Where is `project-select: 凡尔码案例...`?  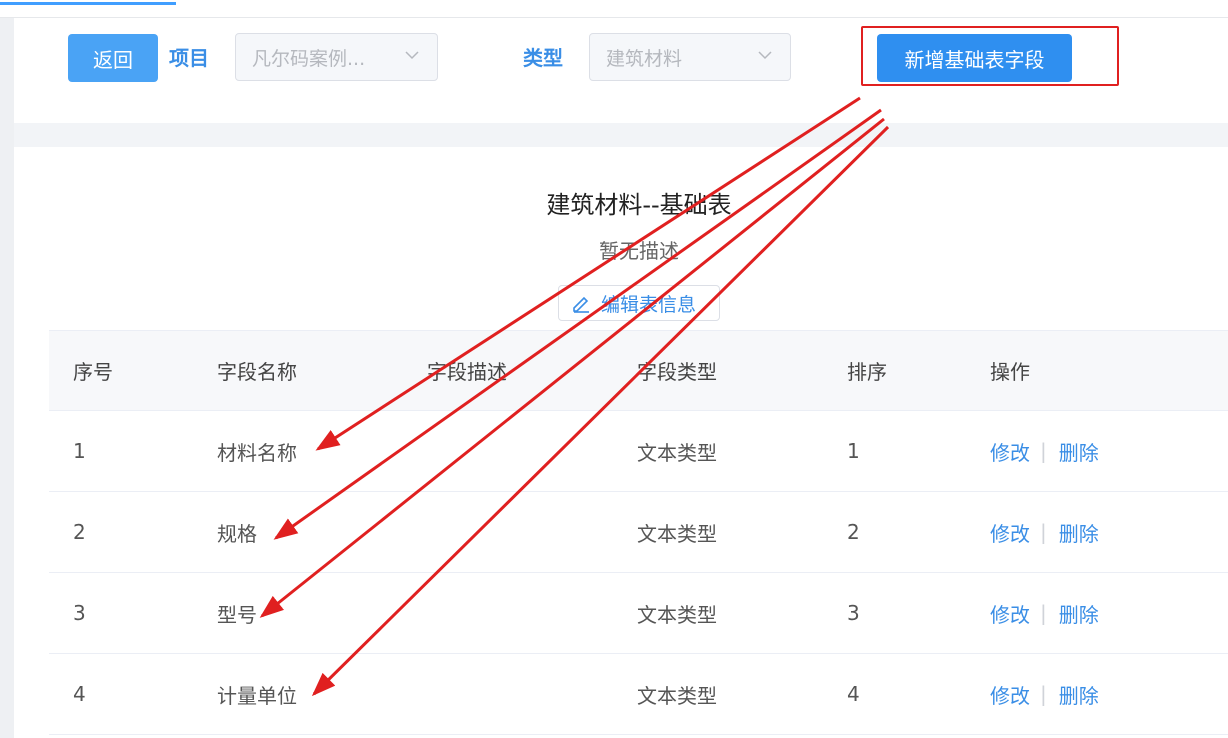
project-select: 凡尔码案例... is located at coordinates (336, 57).